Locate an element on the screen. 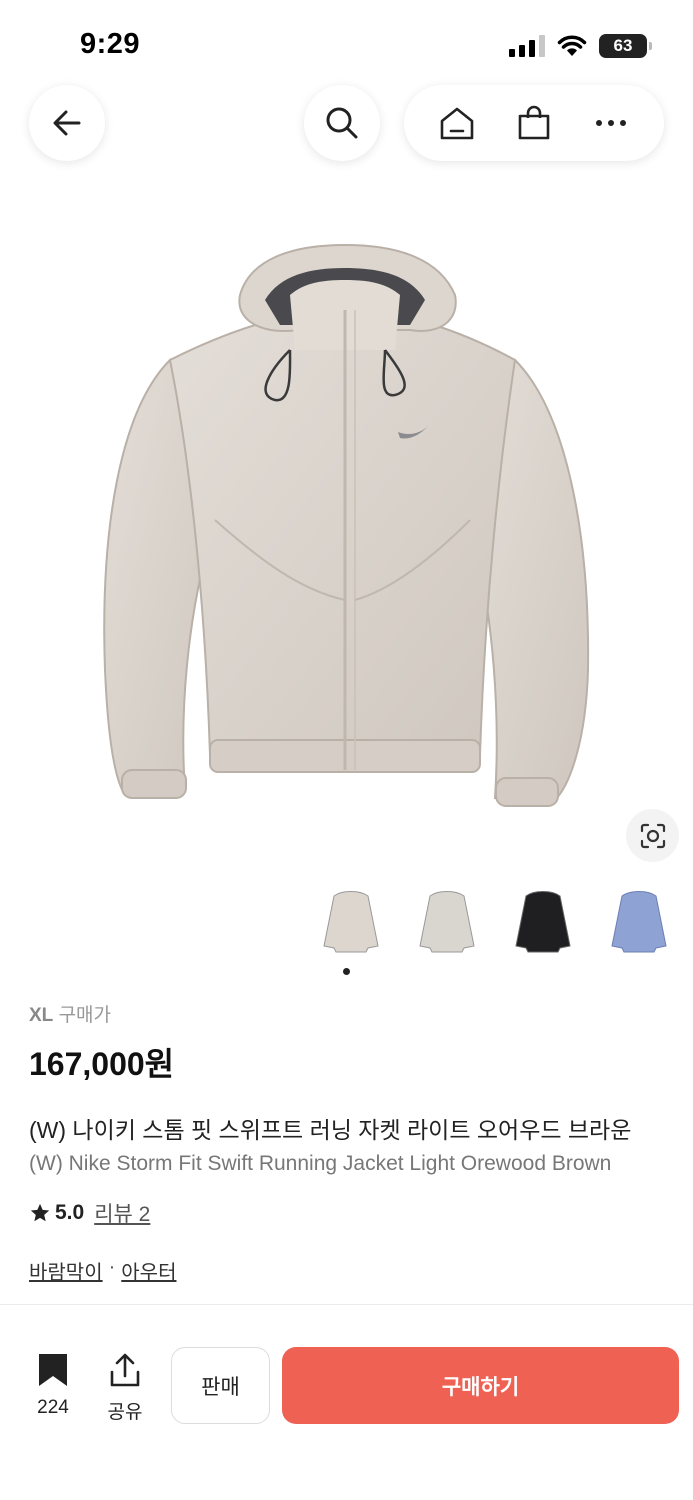 The image size is (693, 1500). status-bar: 9:29 63 is located at coordinates (346, 40).